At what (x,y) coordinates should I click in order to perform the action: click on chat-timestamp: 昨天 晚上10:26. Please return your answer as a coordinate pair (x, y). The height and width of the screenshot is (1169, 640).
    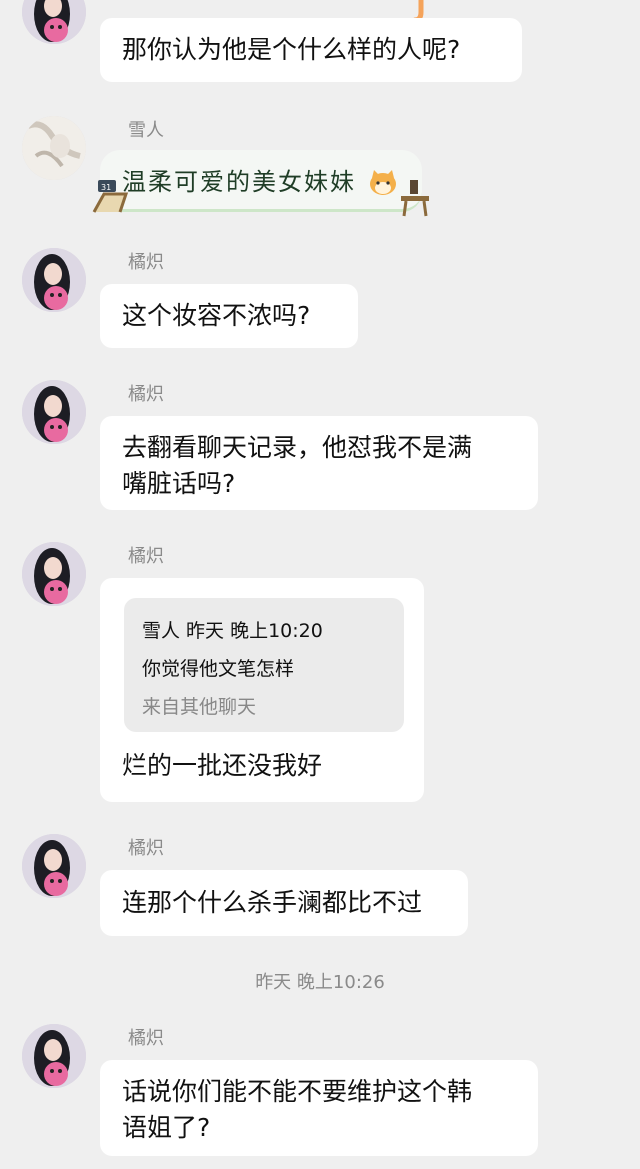
    Looking at the image, I should click on (320, 982).